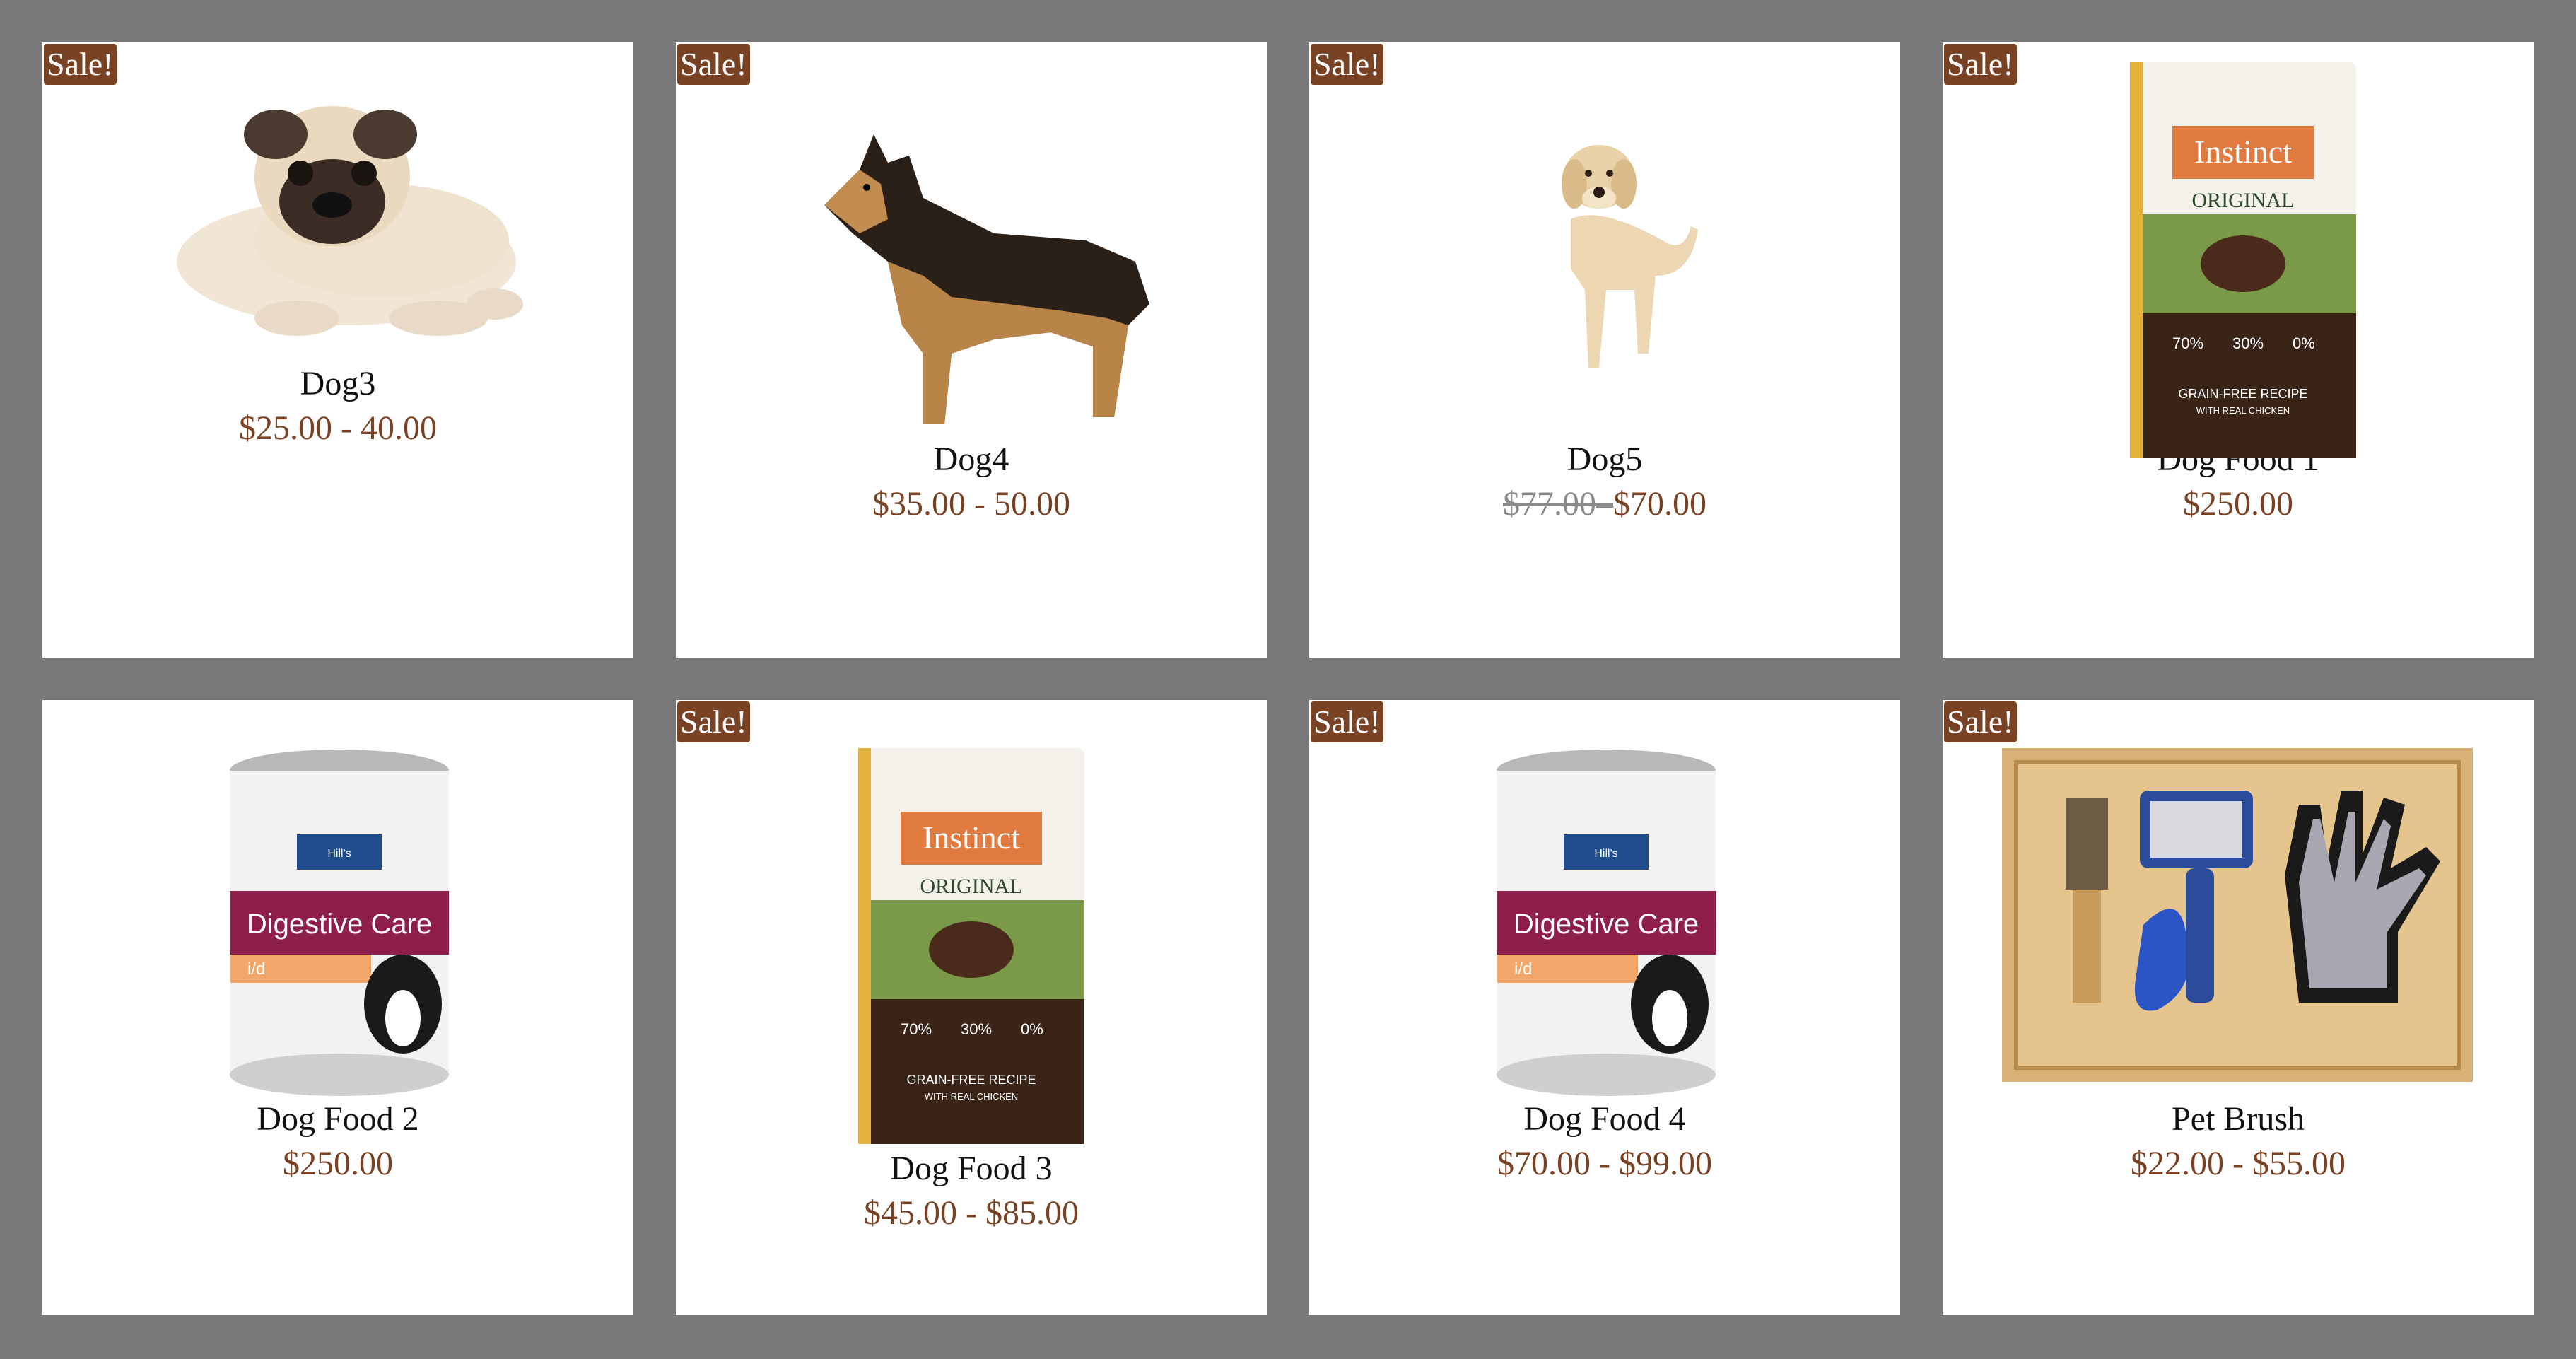 This screenshot has width=2576, height=1359. I want to click on product-price: $77.00–$70.00, so click(1604, 503).